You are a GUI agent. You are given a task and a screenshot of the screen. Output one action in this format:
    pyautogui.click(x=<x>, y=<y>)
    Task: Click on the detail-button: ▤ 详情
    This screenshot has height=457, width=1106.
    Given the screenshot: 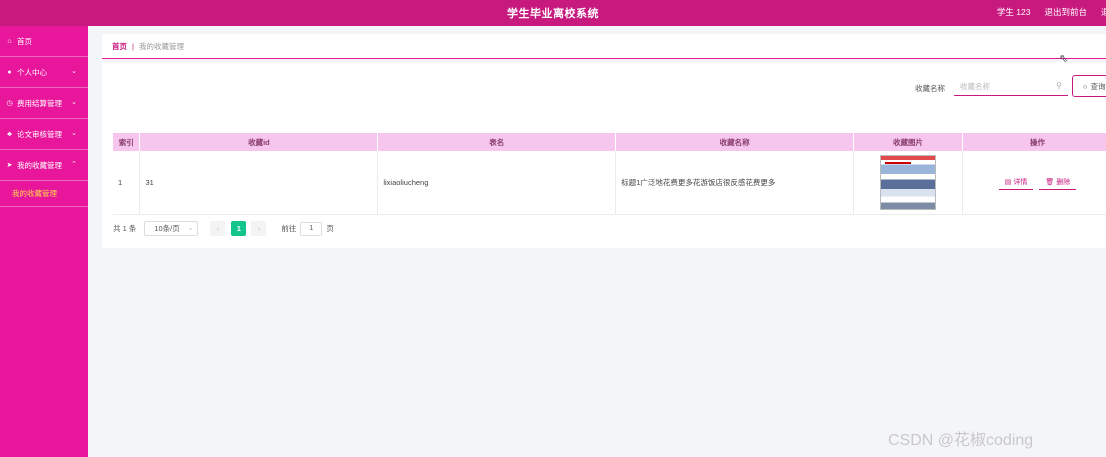 What is the action you would take?
    pyautogui.click(x=1016, y=182)
    